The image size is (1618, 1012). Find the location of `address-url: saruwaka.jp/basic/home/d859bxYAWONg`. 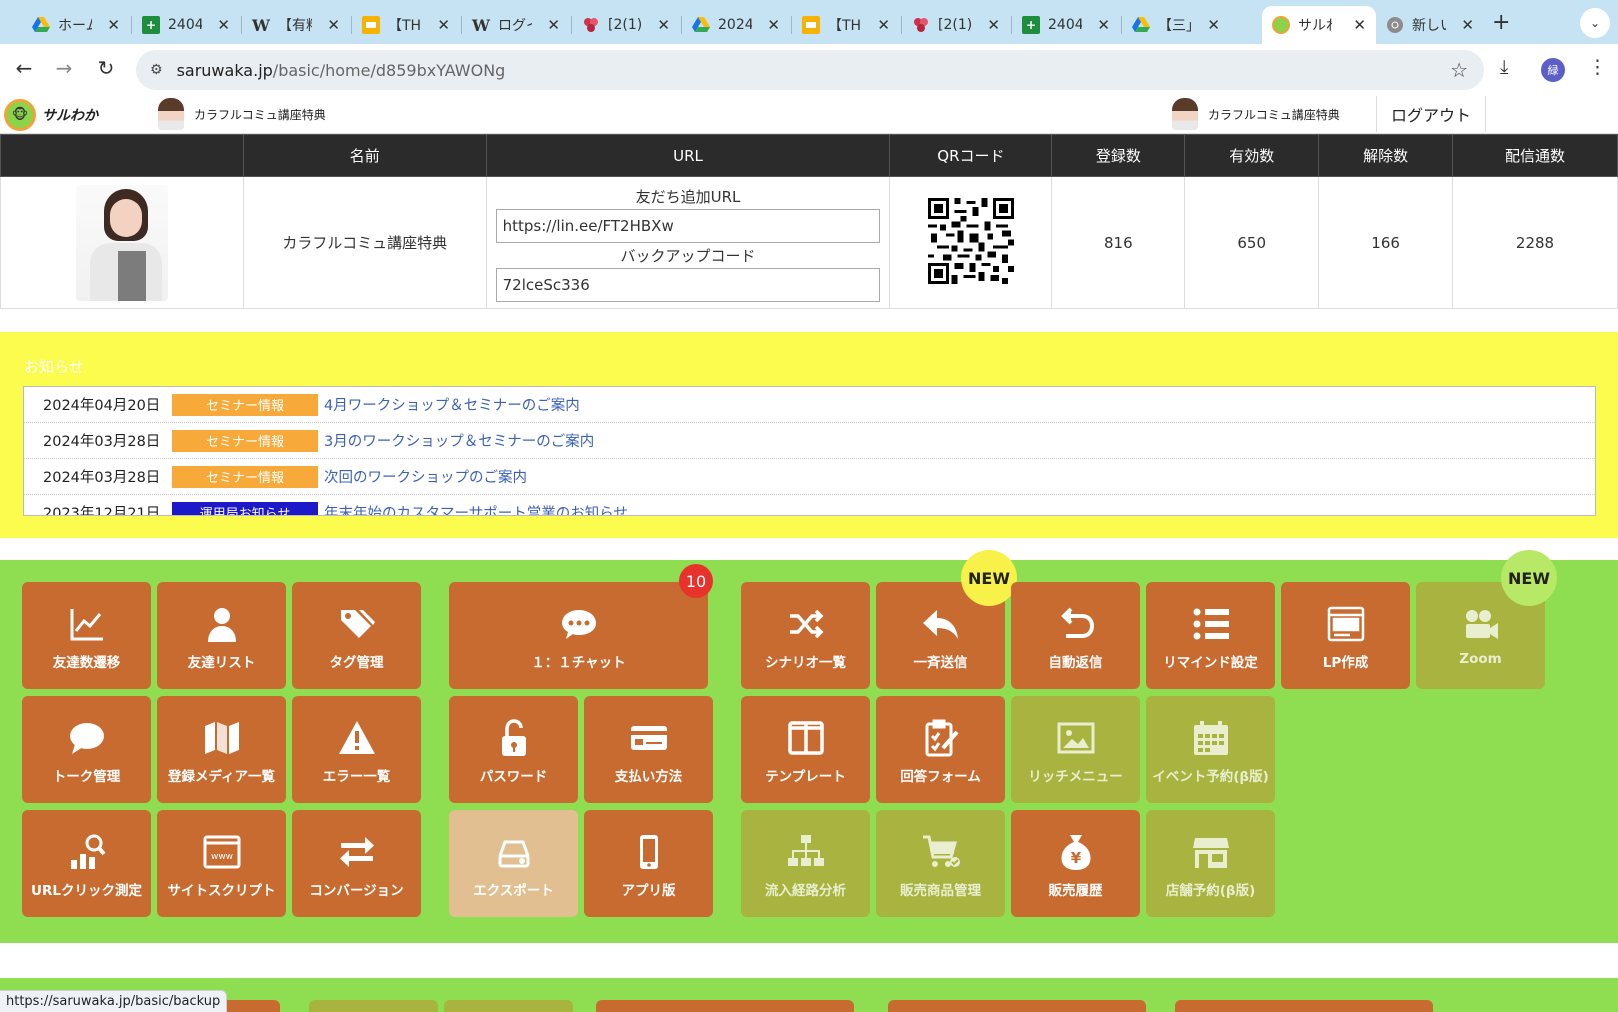

address-url: saruwaka.jp/basic/home/d859bxYAWONg is located at coordinates (341, 70).